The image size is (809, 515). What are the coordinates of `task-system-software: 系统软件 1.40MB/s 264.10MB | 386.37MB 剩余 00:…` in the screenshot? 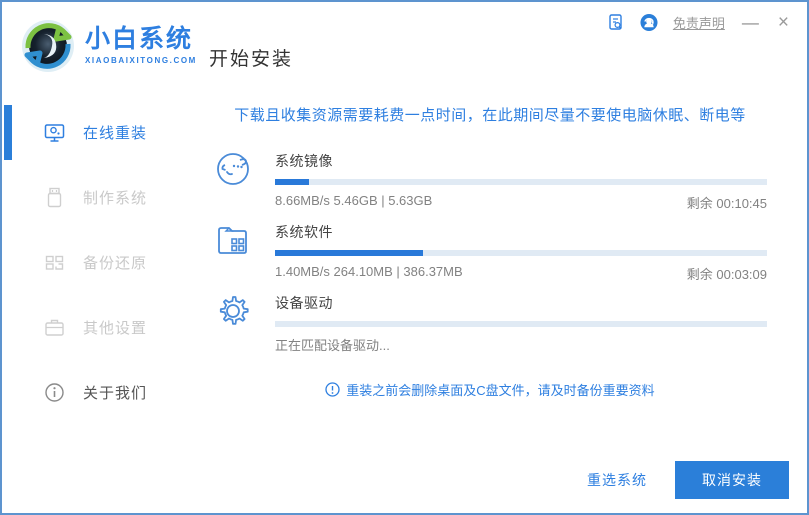 It's located at (490, 252).